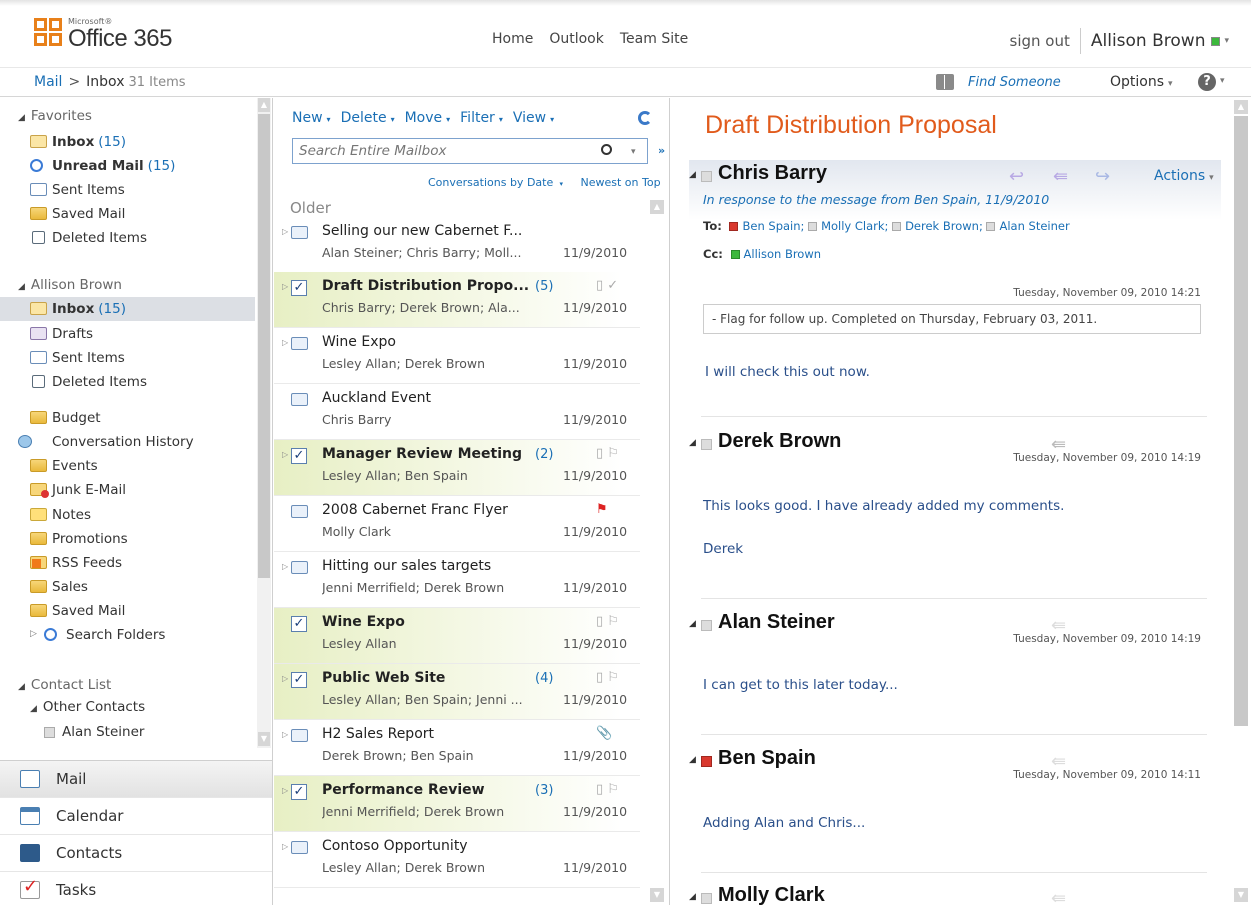 The width and height of the screenshot is (1251, 905). What do you see at coordinates (64, 685) in the screenshot?
I see `contact-list-group: ◢ Contact List` at bounding box center [64, 685].